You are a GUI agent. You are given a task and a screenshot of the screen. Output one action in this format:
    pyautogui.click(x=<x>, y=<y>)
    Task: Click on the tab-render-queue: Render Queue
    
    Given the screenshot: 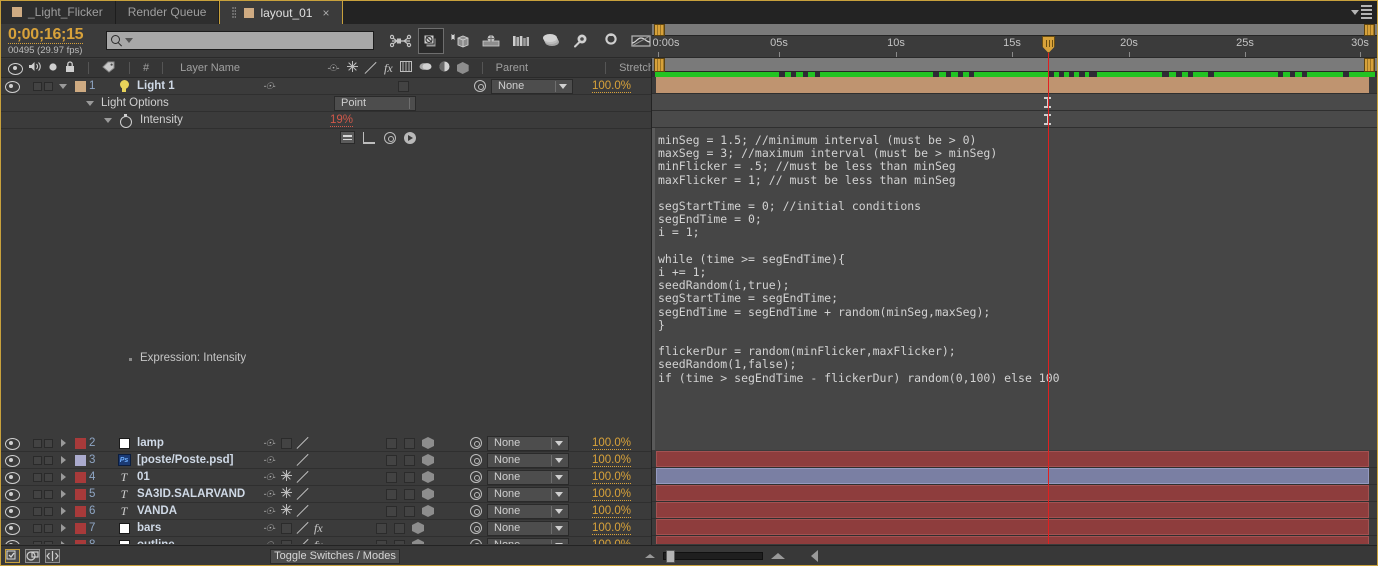 What is the action you would take?
    pyautogui.click(x=167, y=12)
    